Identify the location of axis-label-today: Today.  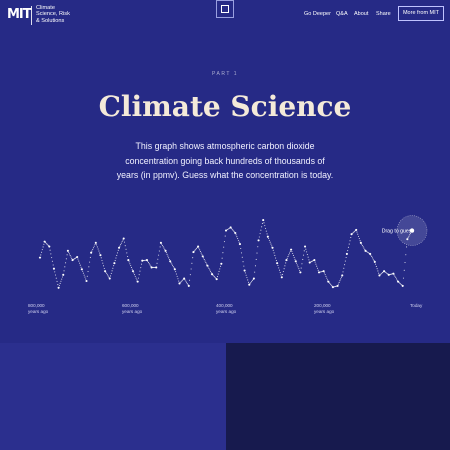
(416, 306).